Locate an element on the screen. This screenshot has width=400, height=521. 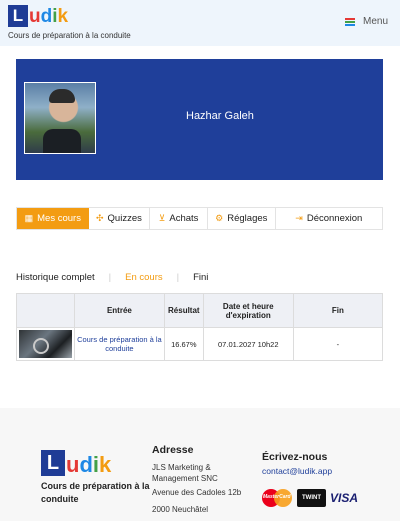
col-header-entree: Entrée is located at coordinates (119, 310).